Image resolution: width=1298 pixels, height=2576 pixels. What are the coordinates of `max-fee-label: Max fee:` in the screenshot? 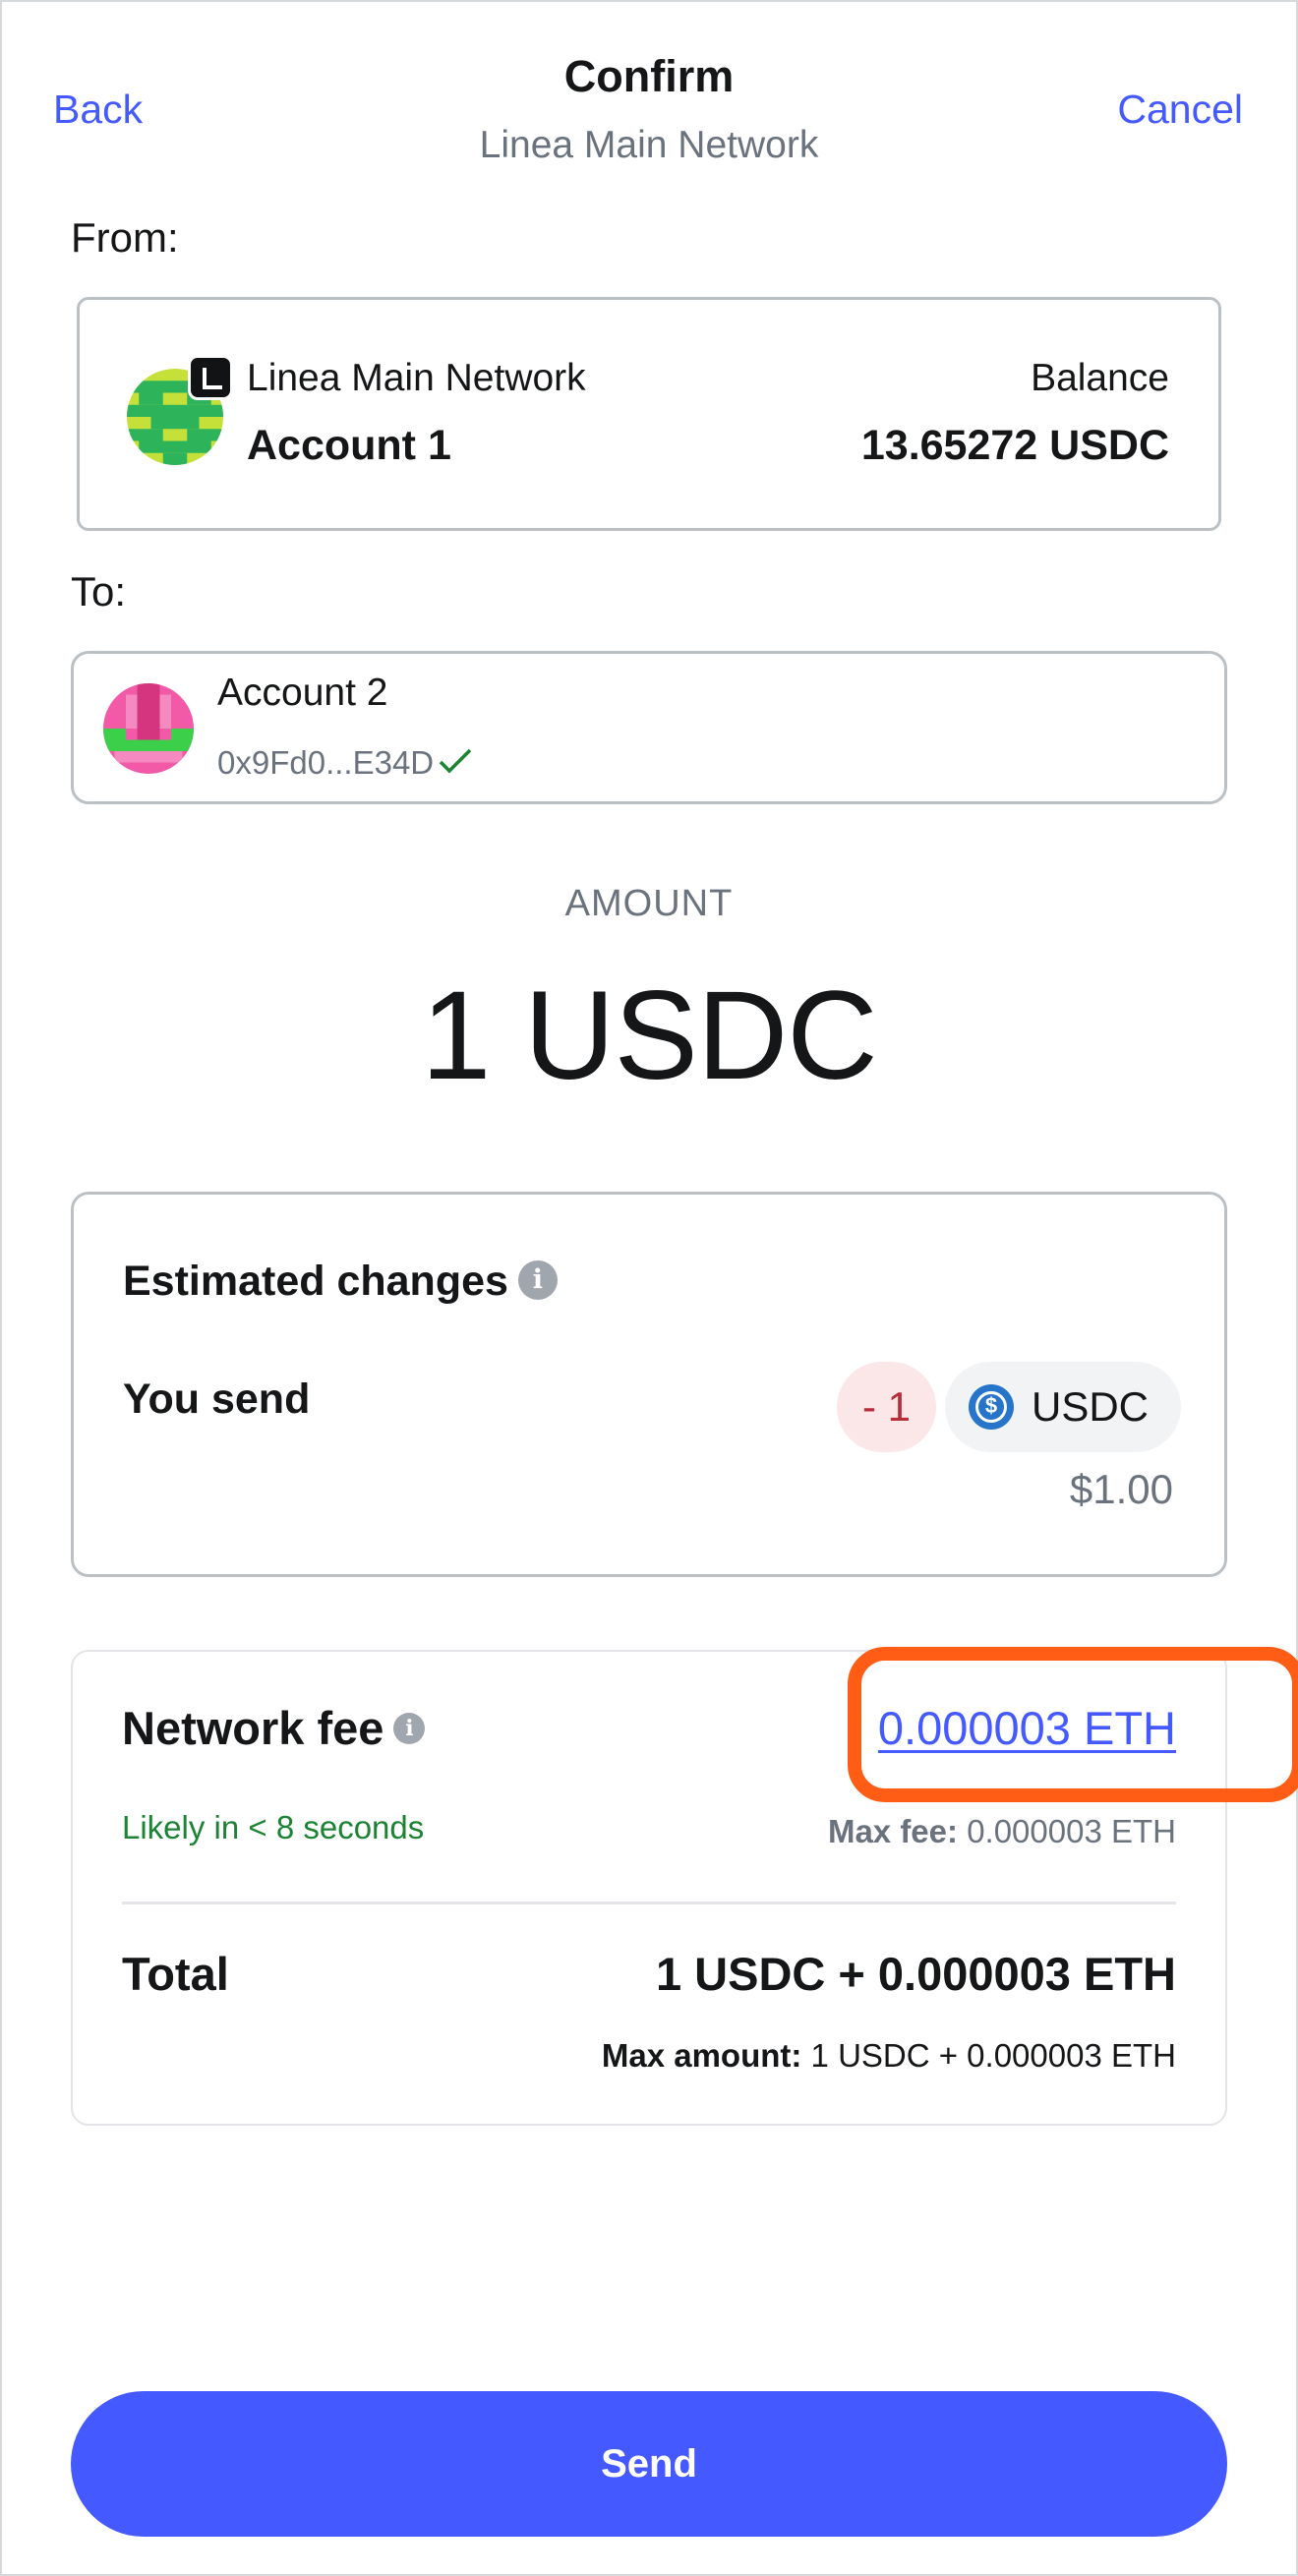 It's located at (893, 1831).